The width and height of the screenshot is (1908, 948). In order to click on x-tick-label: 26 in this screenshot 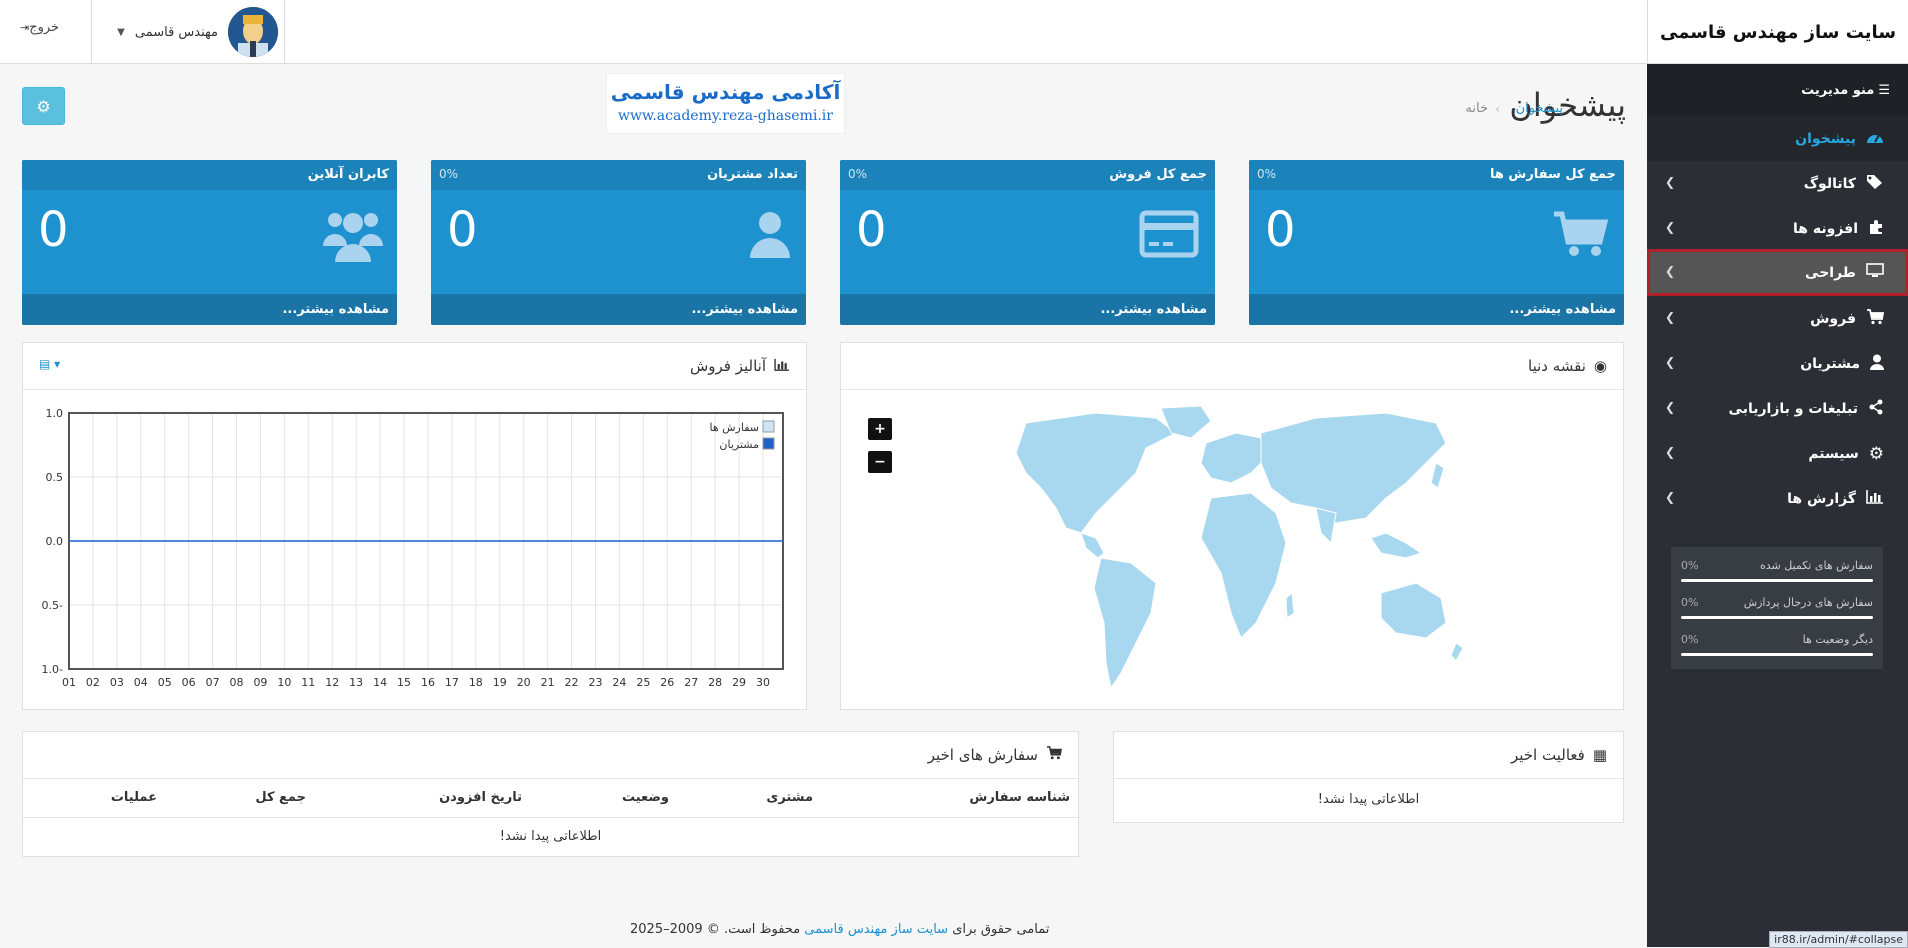, I will do `click(667, 682)`.